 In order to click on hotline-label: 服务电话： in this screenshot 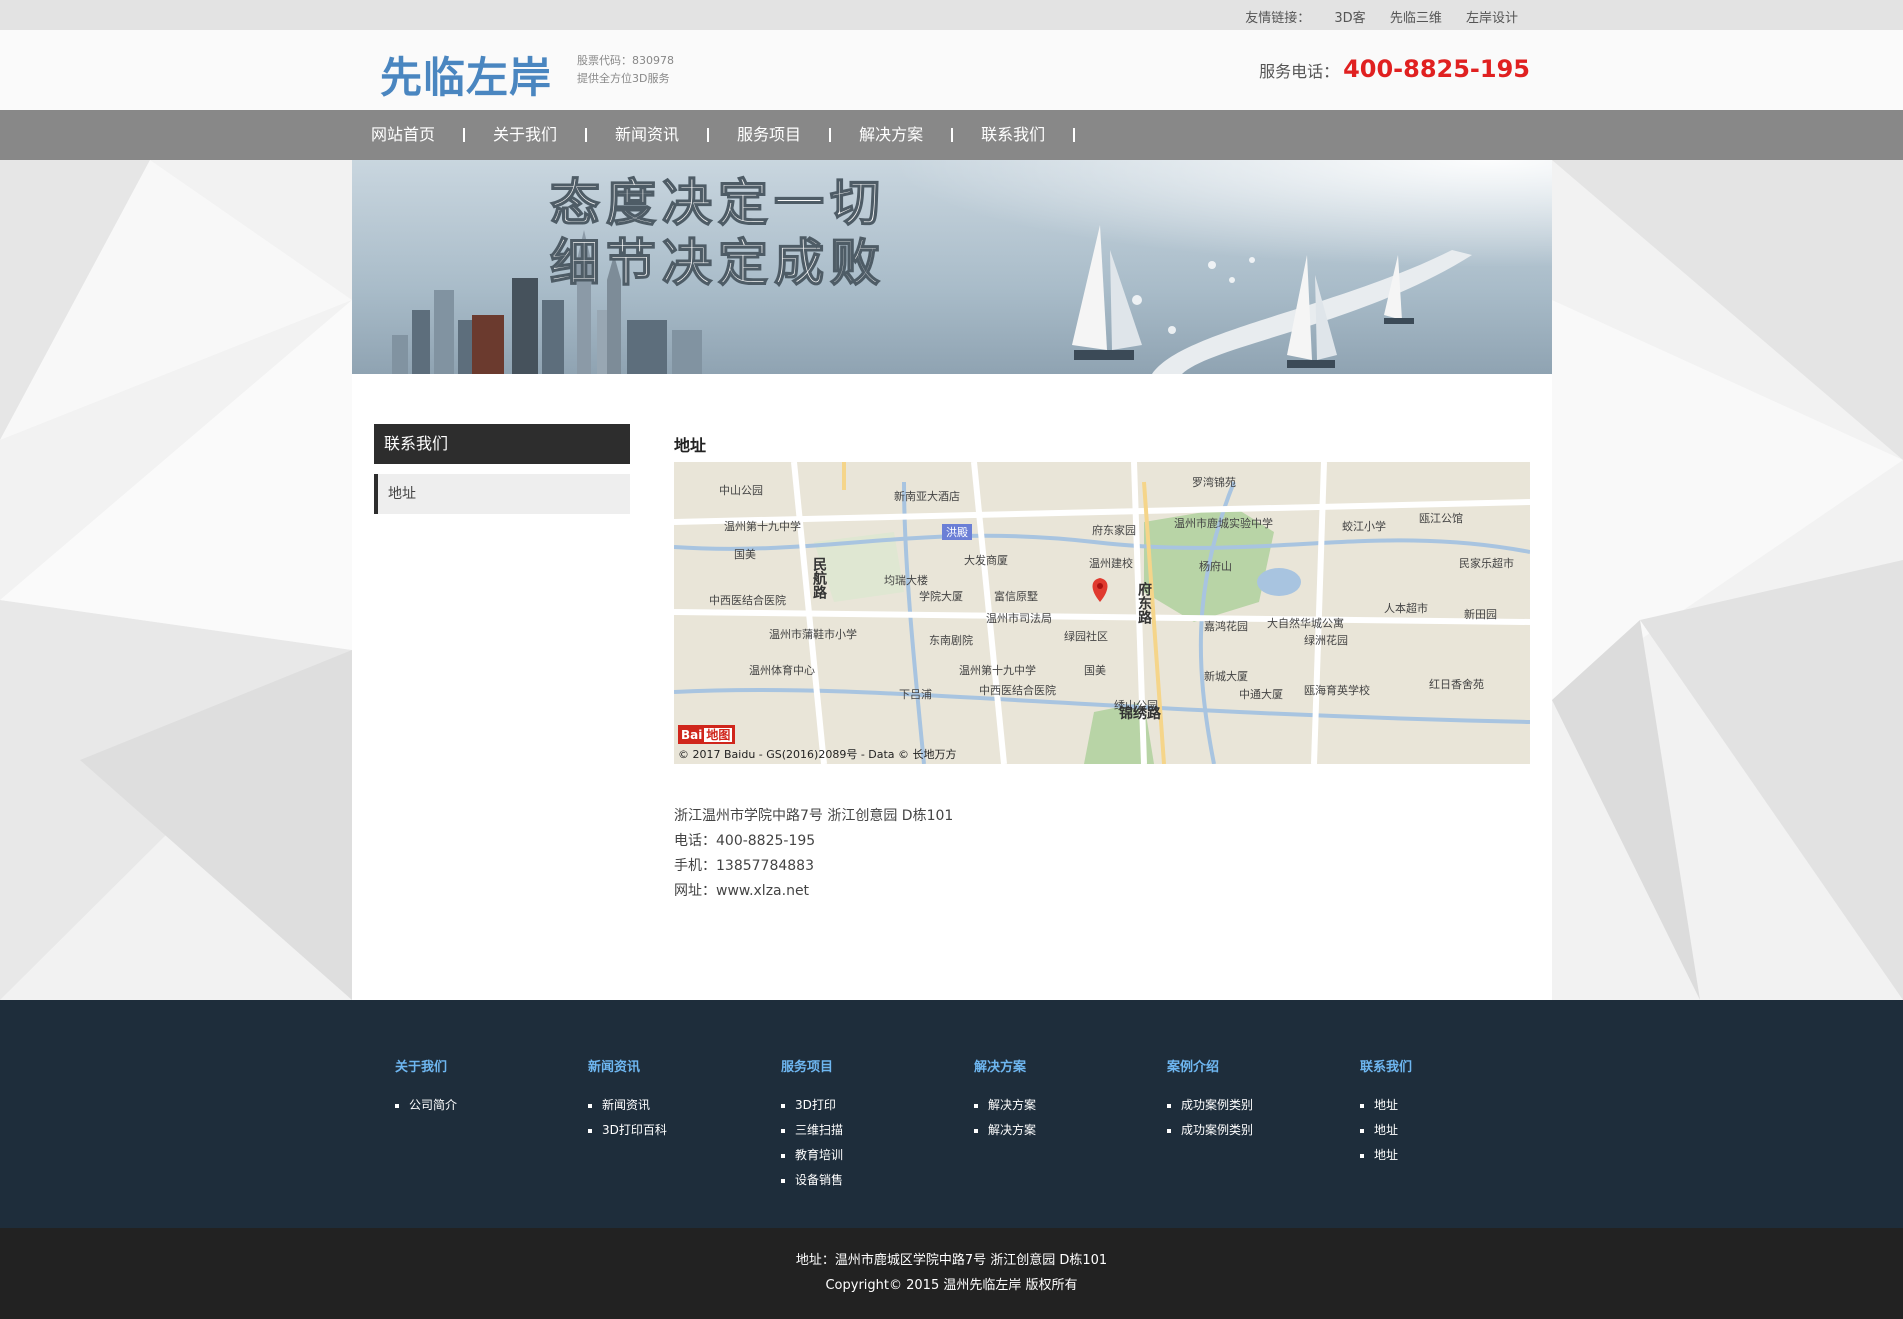, I will do `click(1299, 71)`.